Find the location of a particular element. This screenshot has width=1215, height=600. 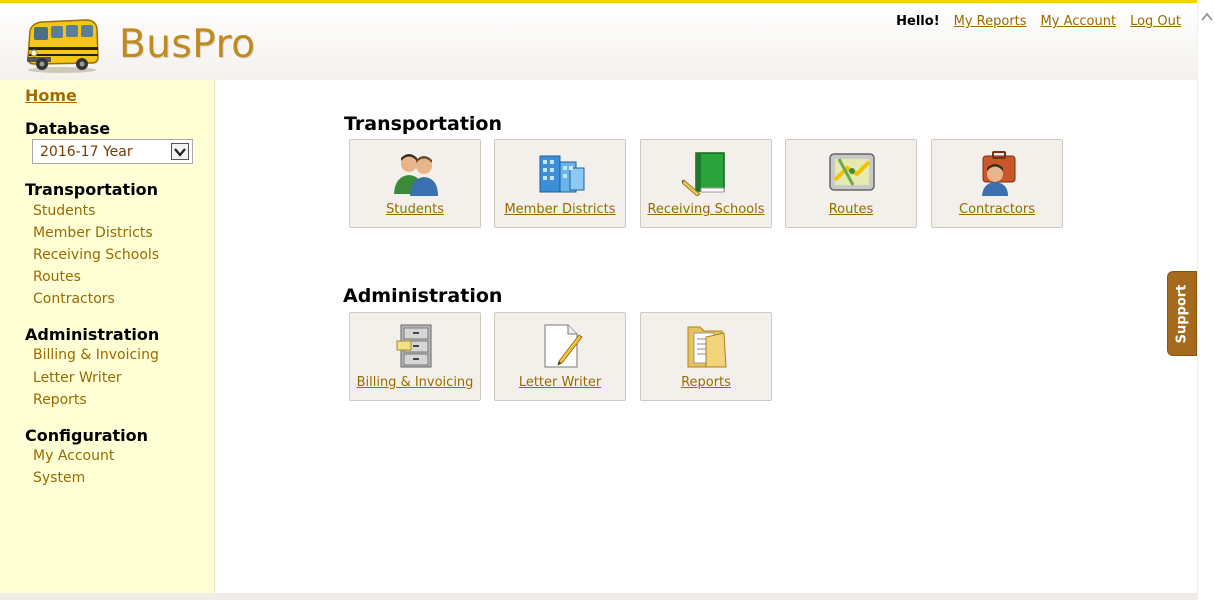

tile-billing-invoicing: Billing & Invoicing is located at coordinates (415, 356).